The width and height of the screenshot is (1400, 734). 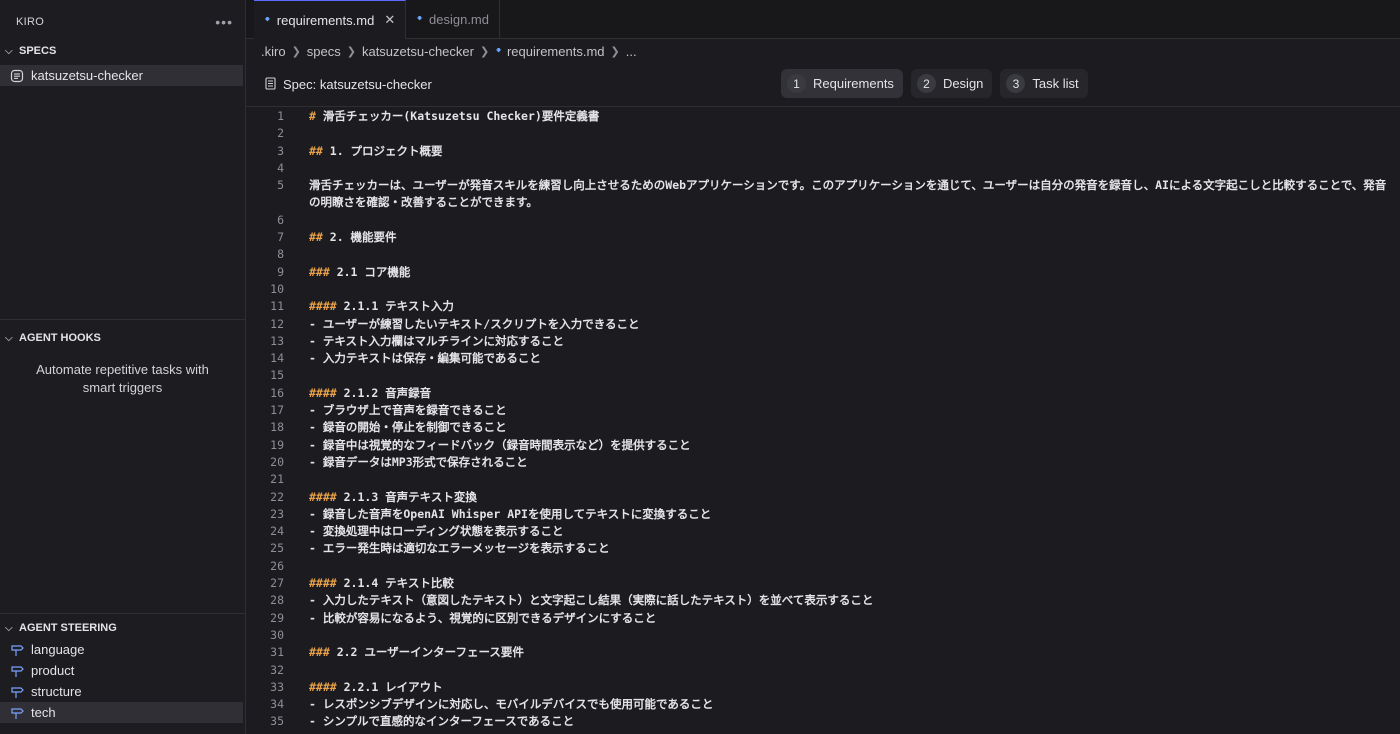 What do you see at coordinates (395, 583) in the screenshot?
I see `line-text: 2.1.4 テキスト比較` at bounding box center [395, 583].